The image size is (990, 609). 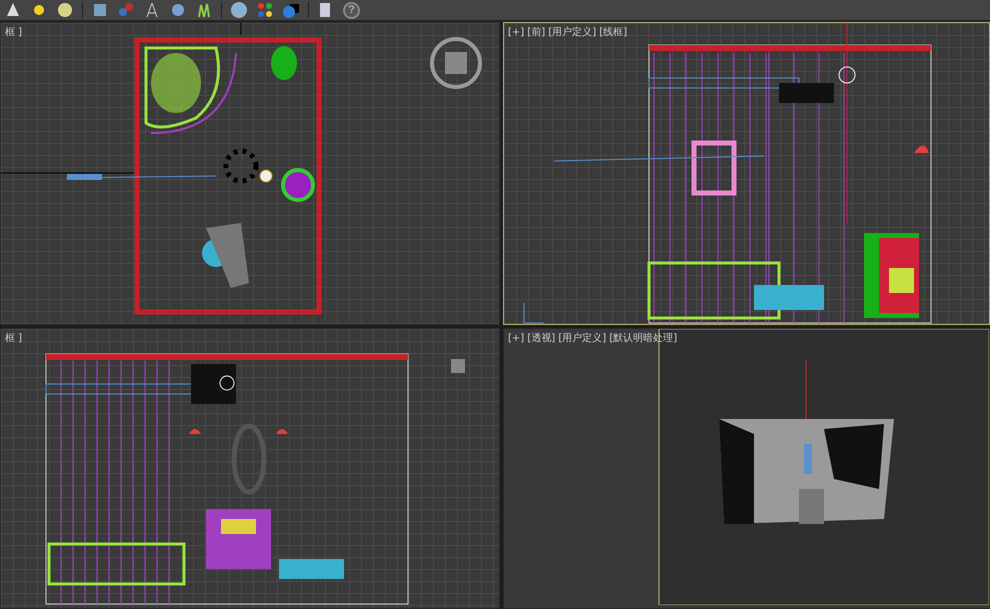 What do you see at coordinates (65, 10) in the screenshot?
I see `light-sphere-icon` at bounding box center [65, 10].